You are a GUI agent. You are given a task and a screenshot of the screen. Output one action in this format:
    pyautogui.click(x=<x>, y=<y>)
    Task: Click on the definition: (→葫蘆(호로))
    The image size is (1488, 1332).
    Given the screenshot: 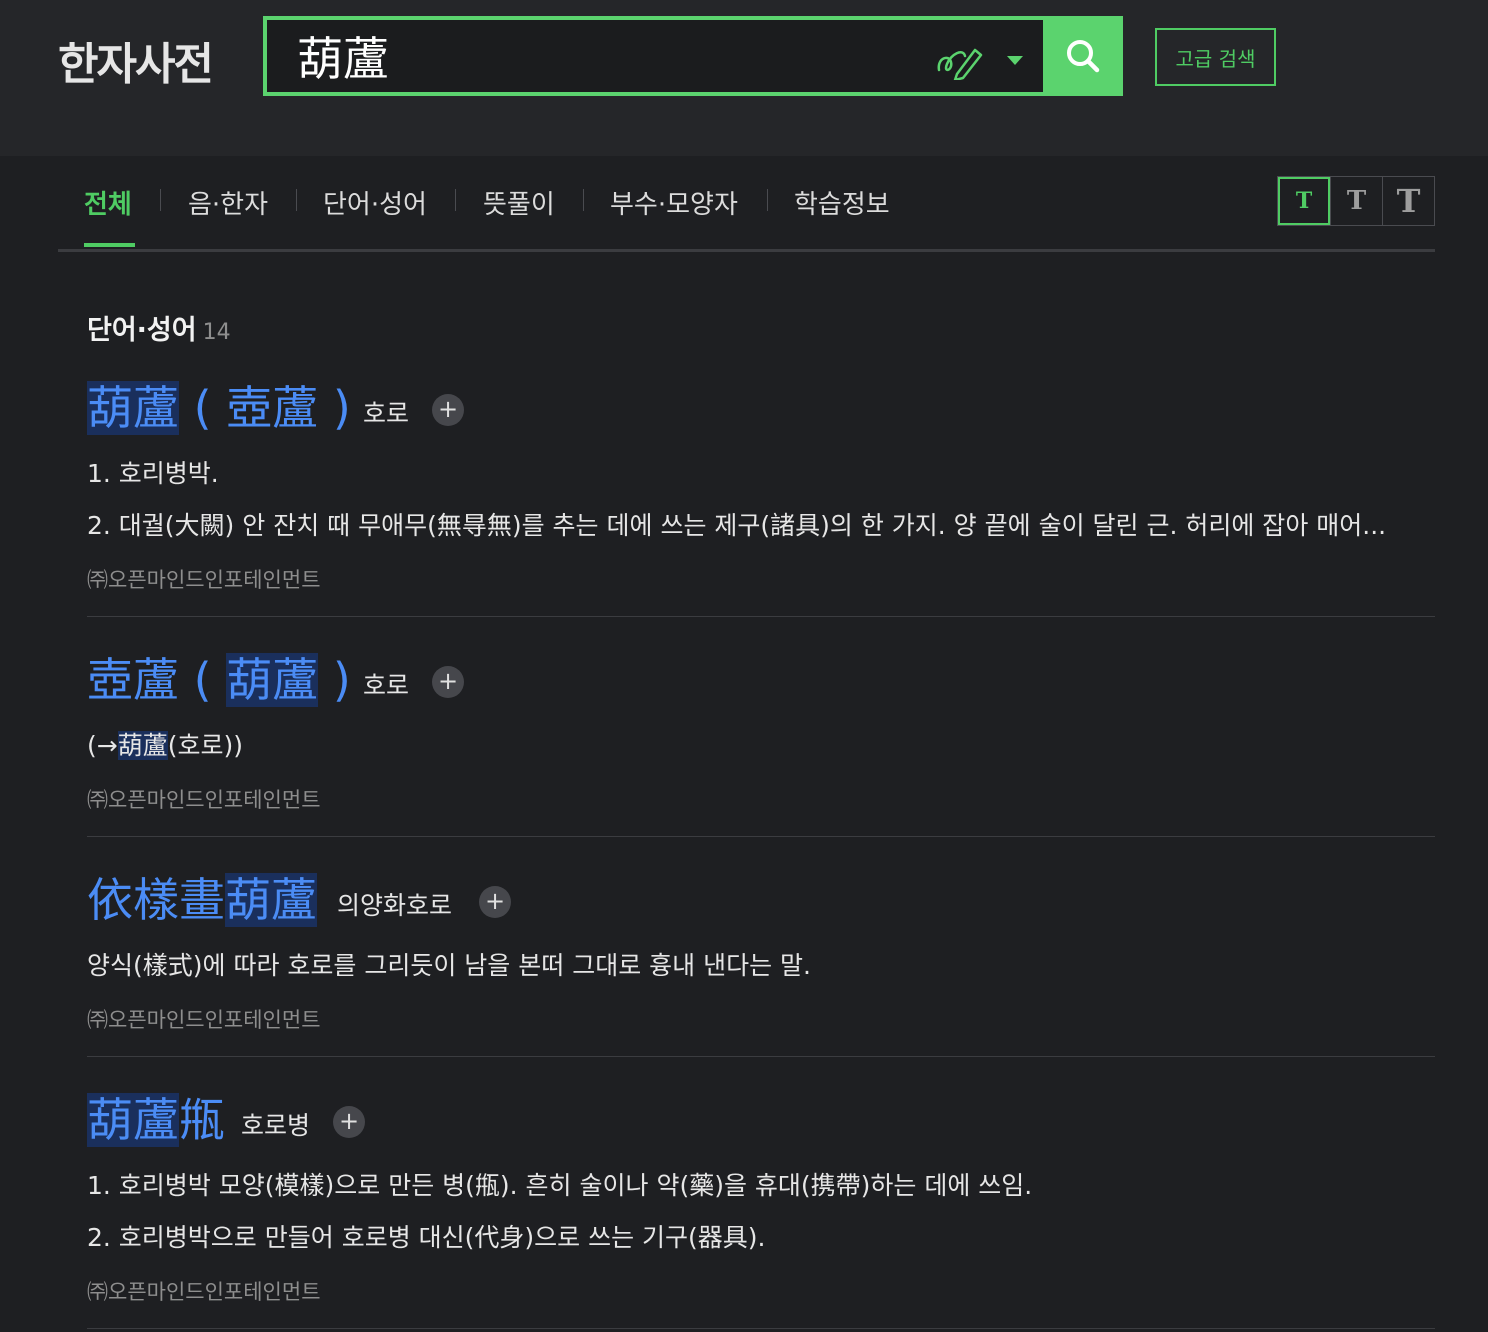 What is the action you would take?
    pyautogui.click(x=165, y=745)
    